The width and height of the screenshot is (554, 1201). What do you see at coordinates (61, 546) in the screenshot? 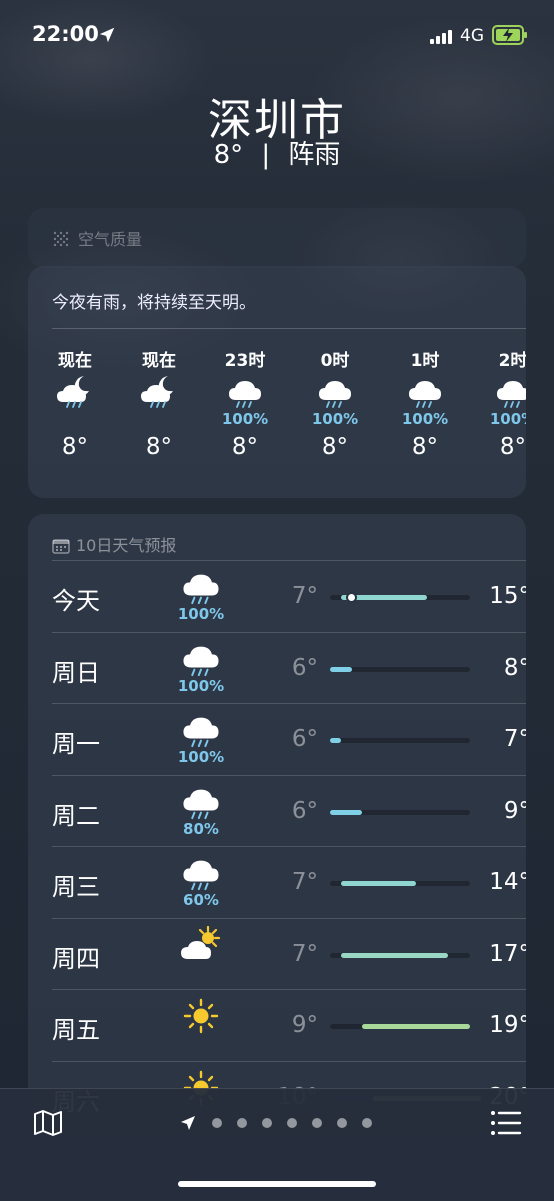
I see `calendar-icon` at bounding box center [61, 546].